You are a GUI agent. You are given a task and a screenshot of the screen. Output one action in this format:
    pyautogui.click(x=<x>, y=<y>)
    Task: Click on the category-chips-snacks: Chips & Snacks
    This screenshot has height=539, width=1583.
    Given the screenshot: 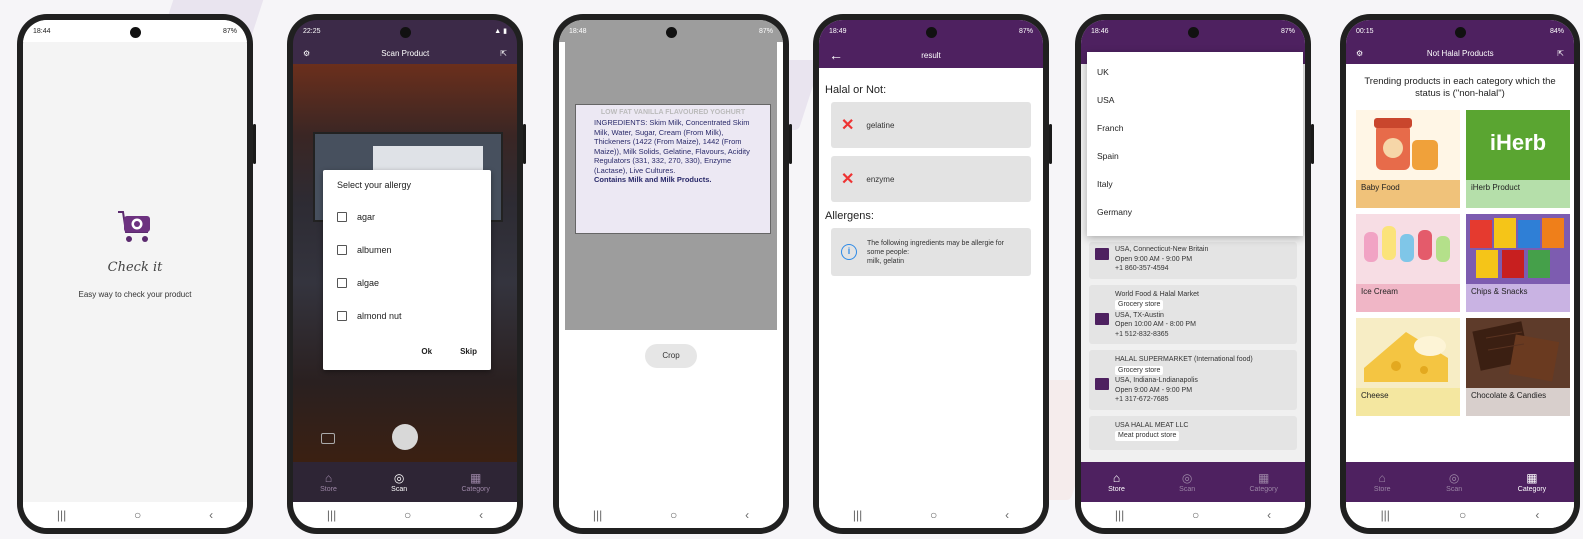 What is the action you would take?
    pyautogui.click(x=1518, y=263)
    